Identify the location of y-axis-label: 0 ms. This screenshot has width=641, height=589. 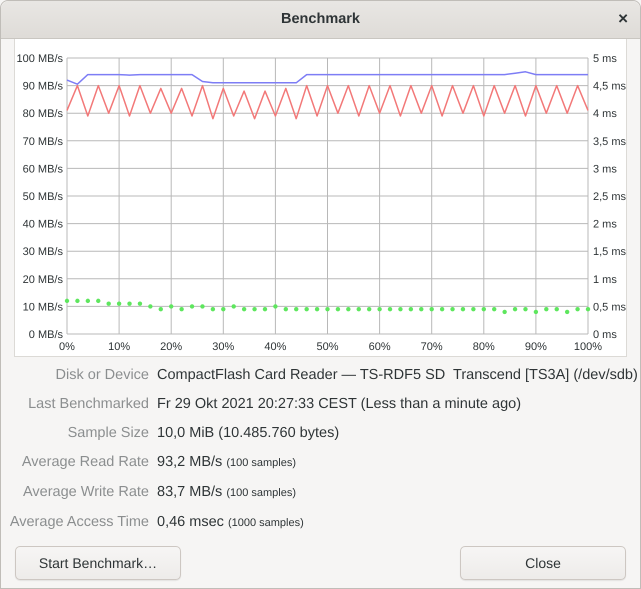
(605, 335).